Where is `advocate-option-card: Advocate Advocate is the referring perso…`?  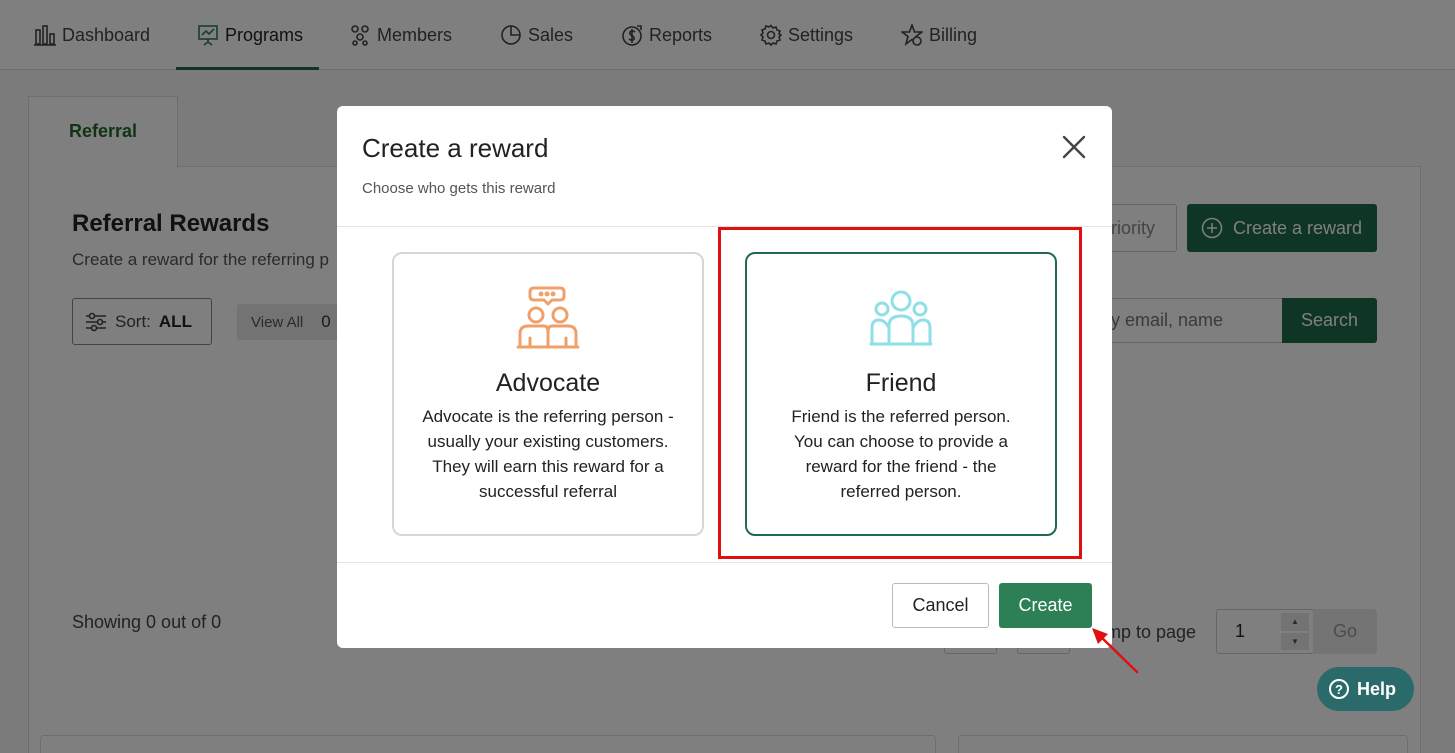 advocate-option-card: Advocate Advocate is the referring perso… is located at coordinates (548, 394).